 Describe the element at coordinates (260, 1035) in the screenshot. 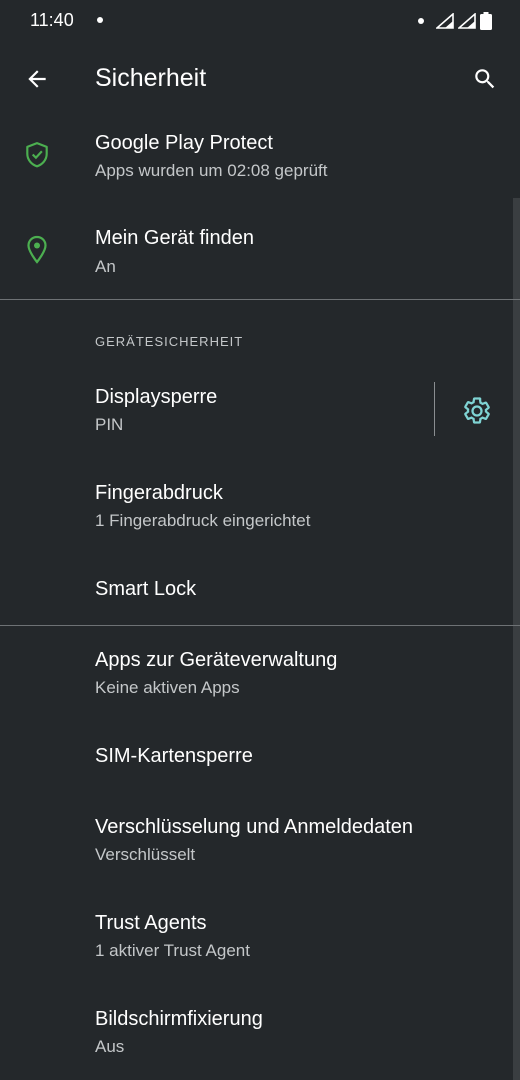

I see `list-item-screen-pinning: Bildschirmfixierung Aus` at that location.